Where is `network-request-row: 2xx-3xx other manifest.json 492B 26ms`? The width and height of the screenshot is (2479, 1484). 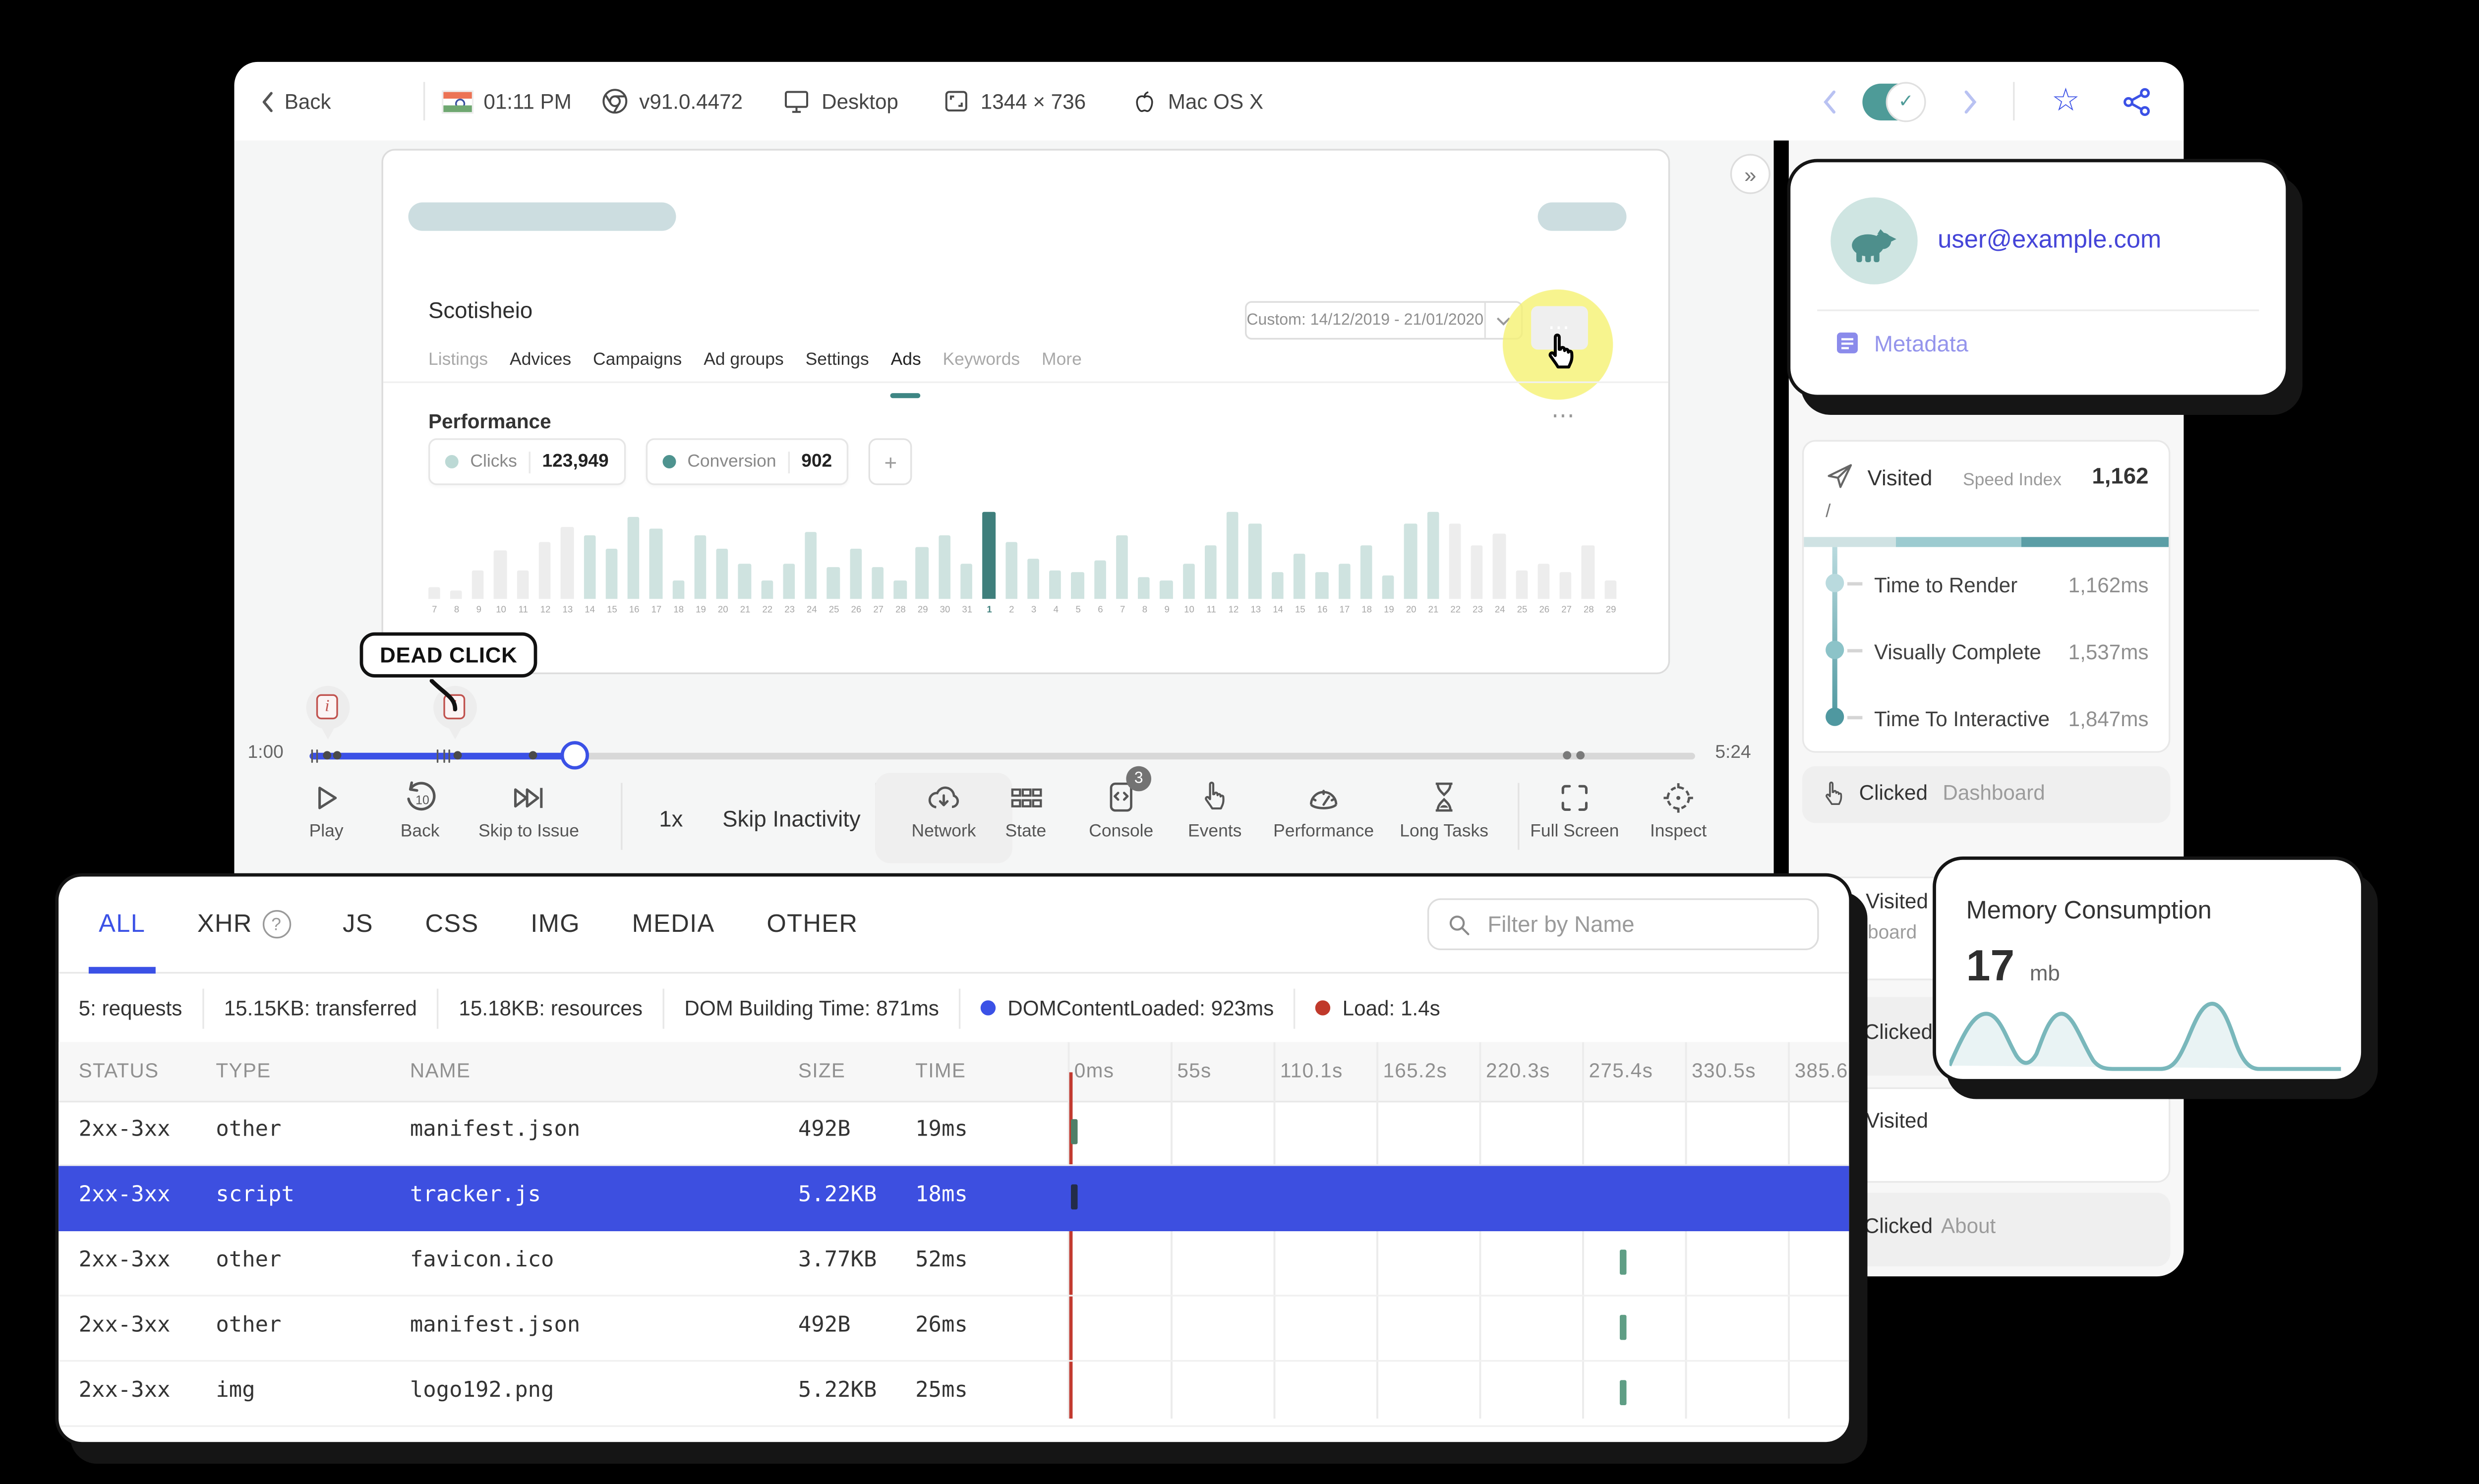
network-request-row: 2xx-3xx other manifest.json 492B 26ms is located at coordinates (954, 1329).